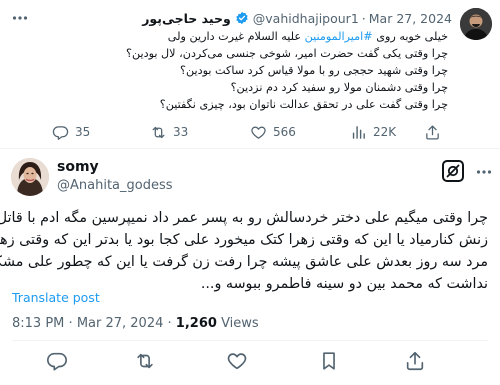  Describe the element at coordinates (38, 323) in the screenshot. I see `reply-time: 8:13 PM` at that location.